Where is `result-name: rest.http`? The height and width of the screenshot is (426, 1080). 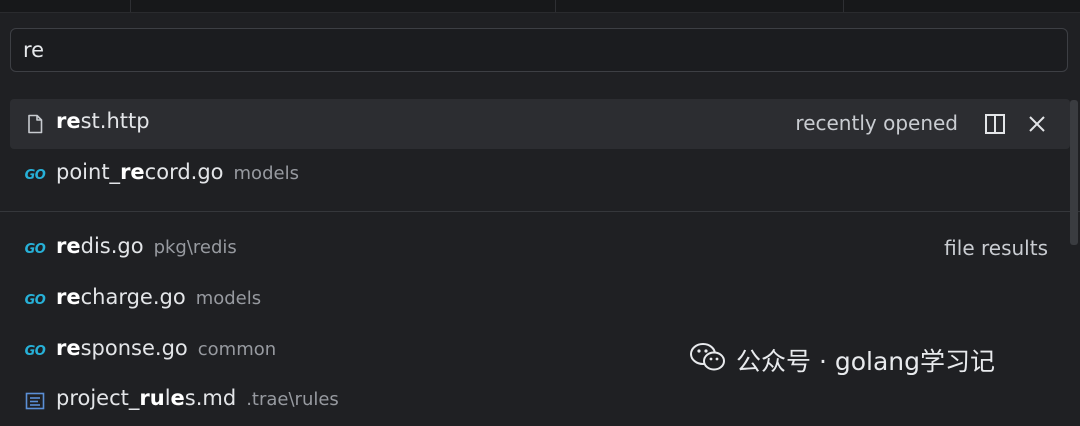 result-name: rest.http is located at coordinates (103, 121).